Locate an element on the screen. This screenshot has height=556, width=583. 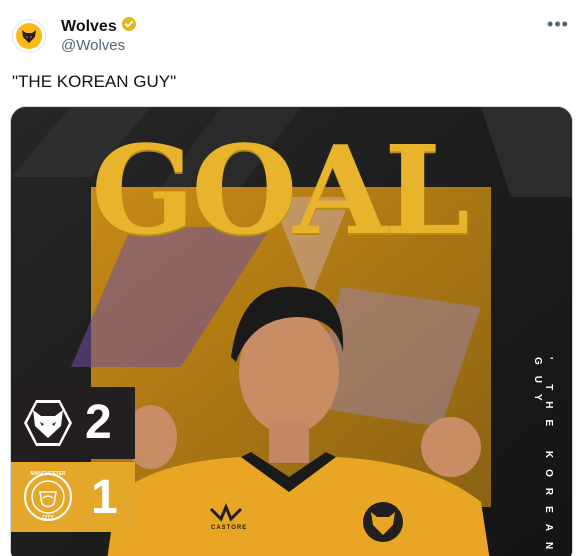
side-caption: ' THE KOREAN GUY is located at coordinates (543, 456).